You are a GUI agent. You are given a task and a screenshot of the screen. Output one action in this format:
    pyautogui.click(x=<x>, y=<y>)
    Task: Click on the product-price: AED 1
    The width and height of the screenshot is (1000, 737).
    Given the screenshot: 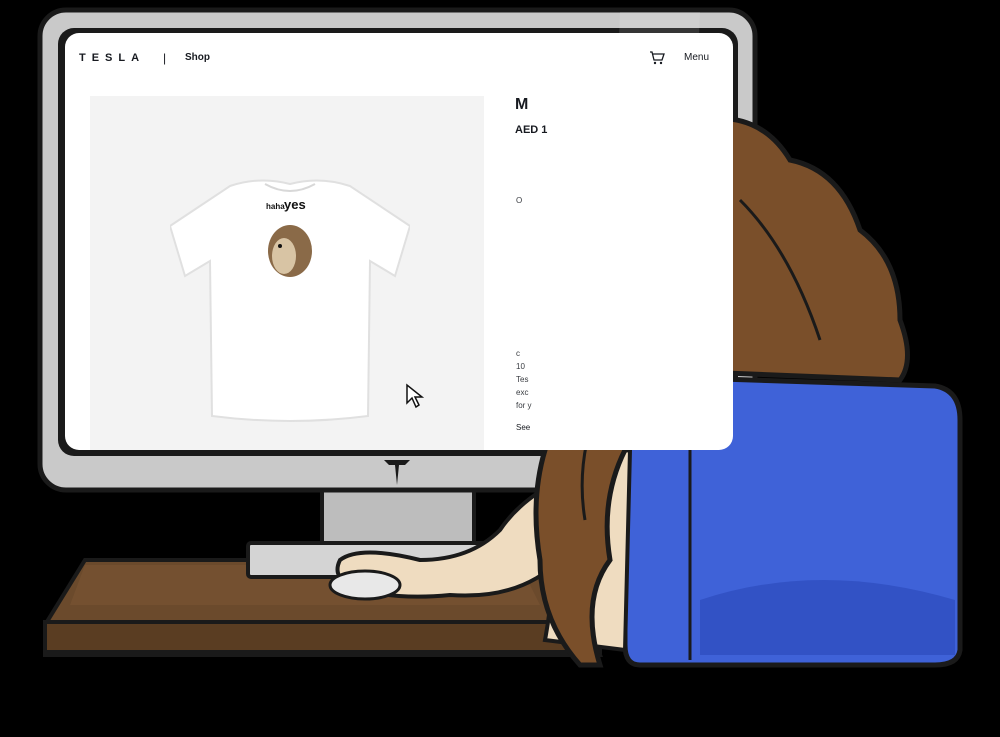 What is the action you would take?
    pyautogui.click(x=531, y=130)
    